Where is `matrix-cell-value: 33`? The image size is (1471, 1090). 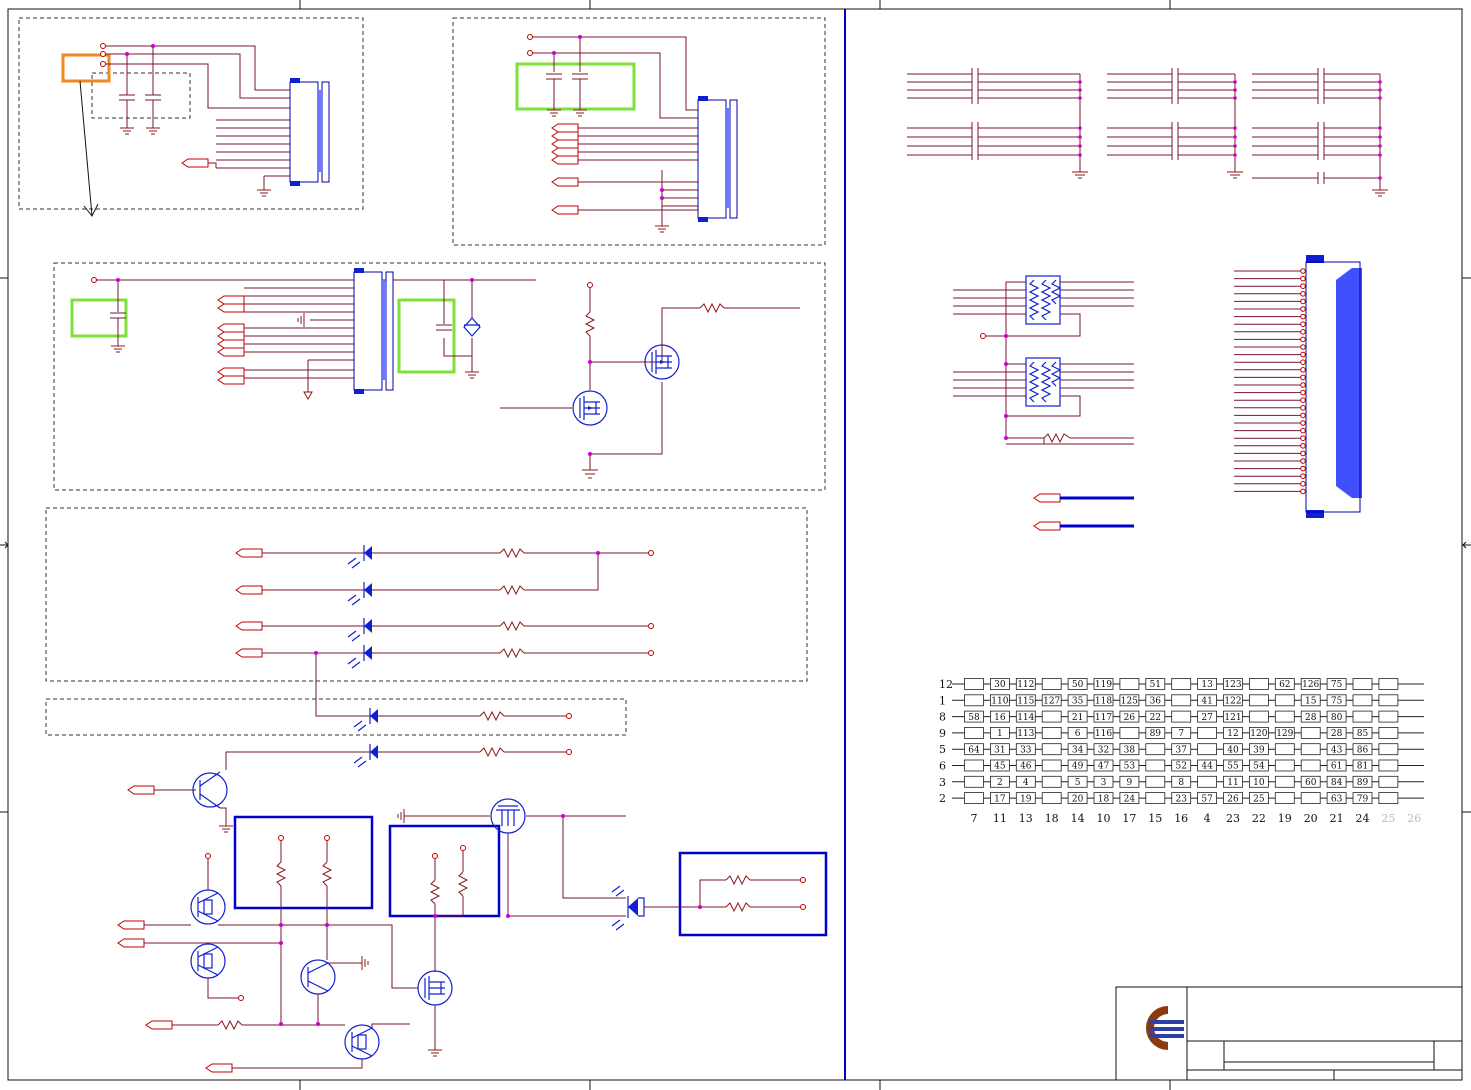 matrix-cell-value: 33 is located at coordinates (1026, 750).